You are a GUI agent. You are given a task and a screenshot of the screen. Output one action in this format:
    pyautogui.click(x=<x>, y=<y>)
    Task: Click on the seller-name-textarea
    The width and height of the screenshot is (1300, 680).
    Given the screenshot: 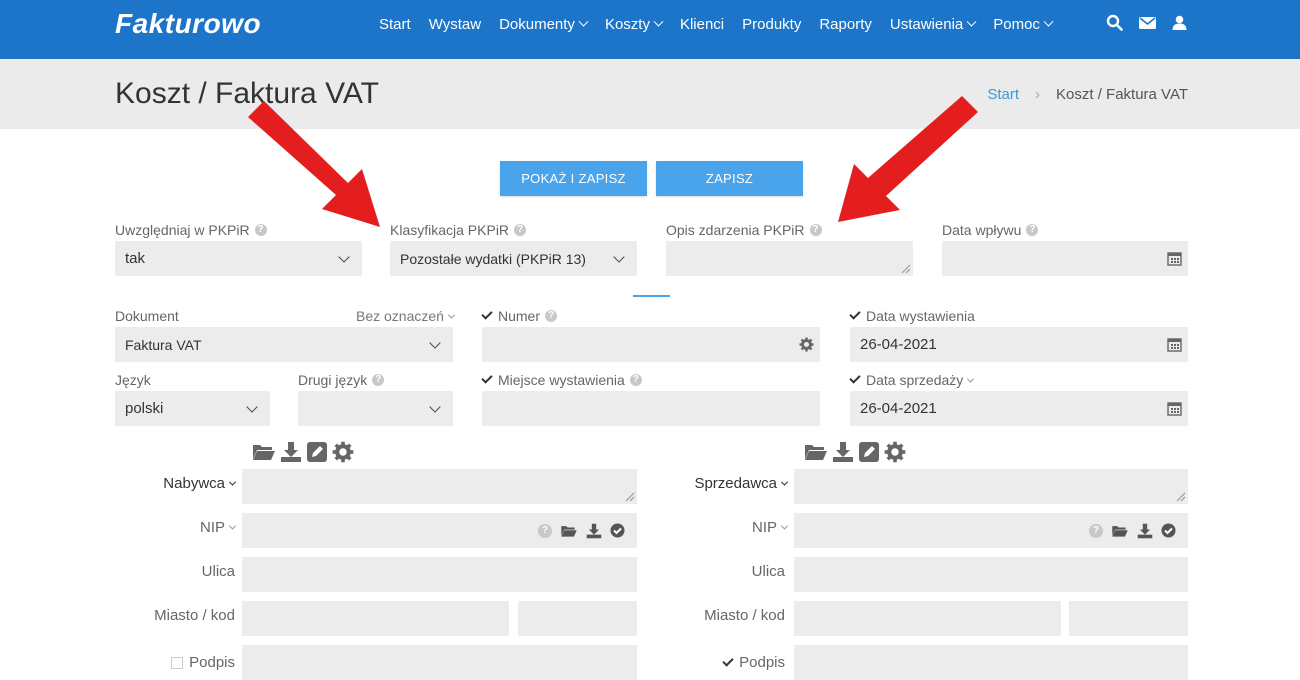 What is the action you would take?
    pyautogui.click(x=991, y=486)
    